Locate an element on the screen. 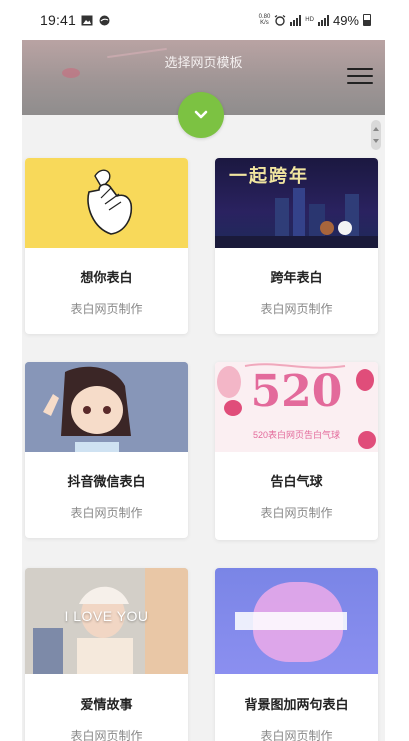  net-speed: 0.80 K/s is located at coordinates (265, 20).